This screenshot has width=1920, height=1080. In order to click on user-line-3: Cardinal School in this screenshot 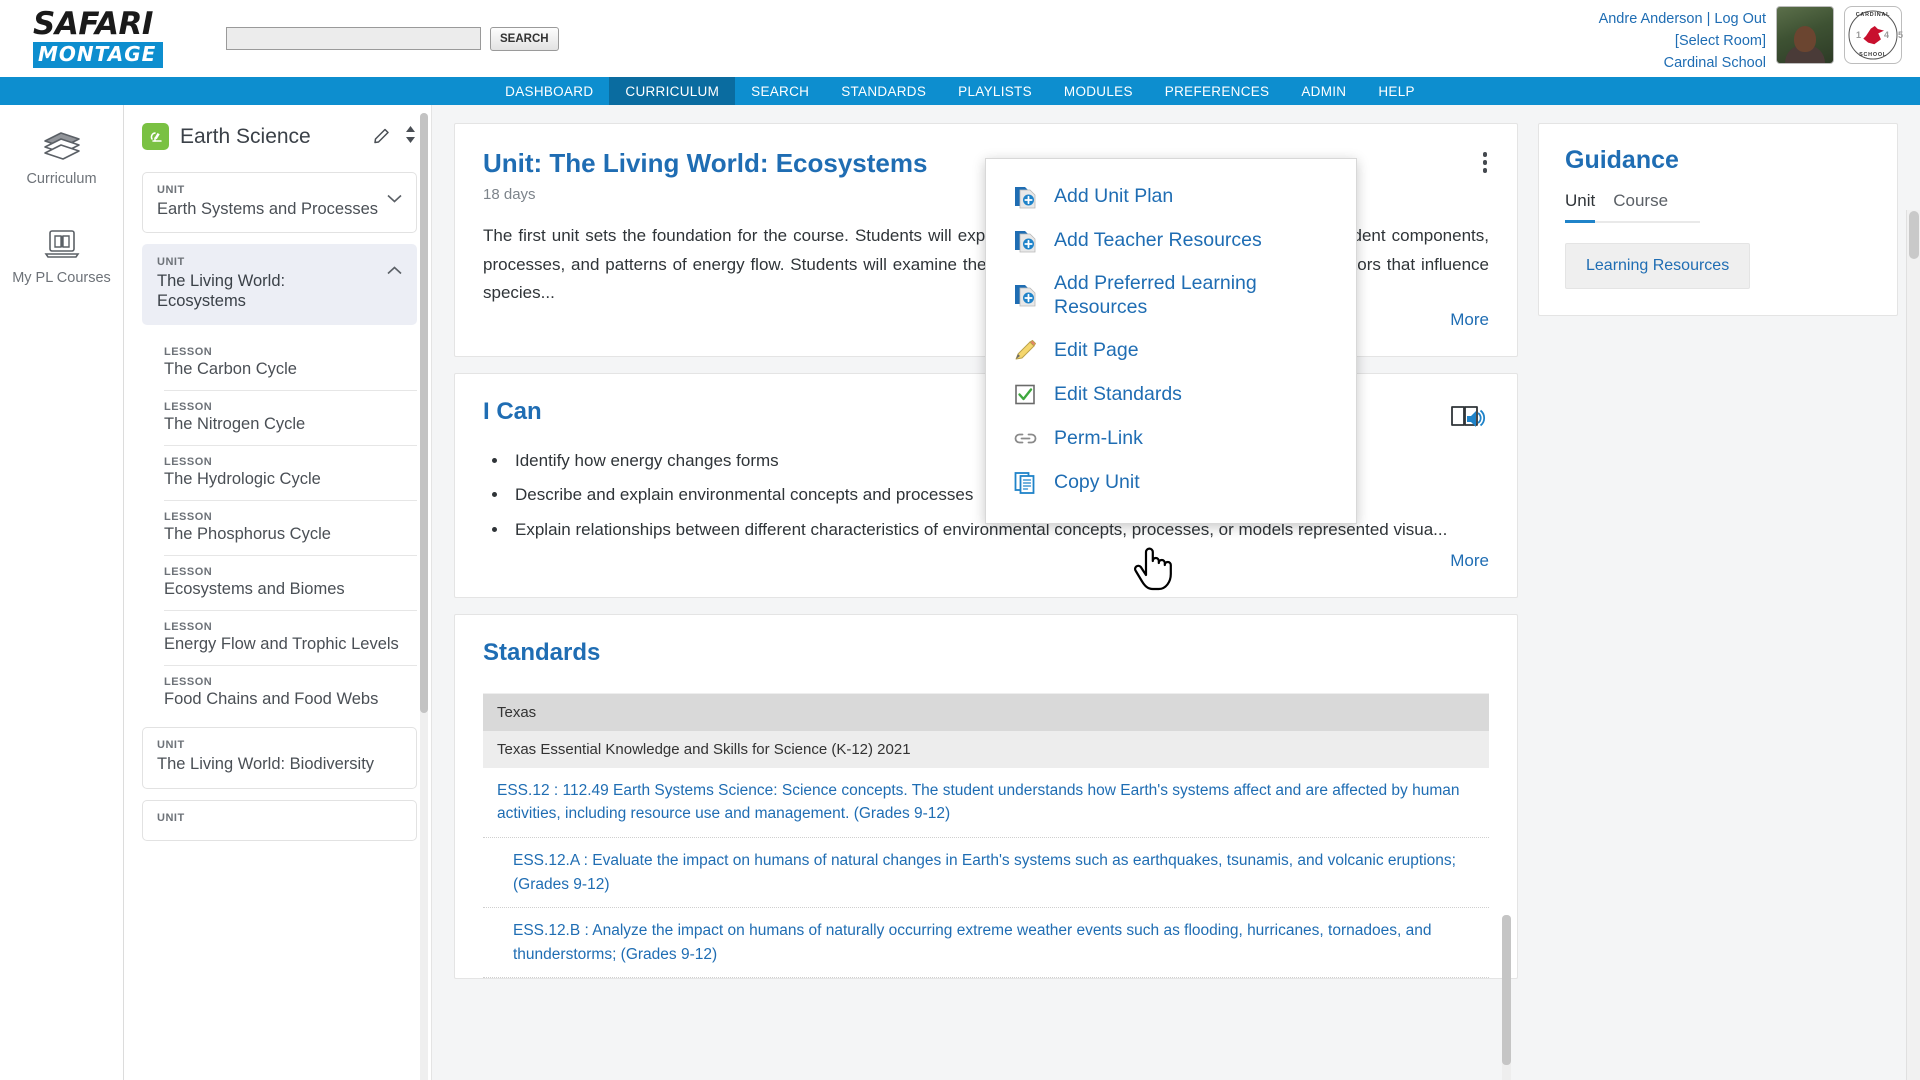, I will do `click(1682, 63)`.